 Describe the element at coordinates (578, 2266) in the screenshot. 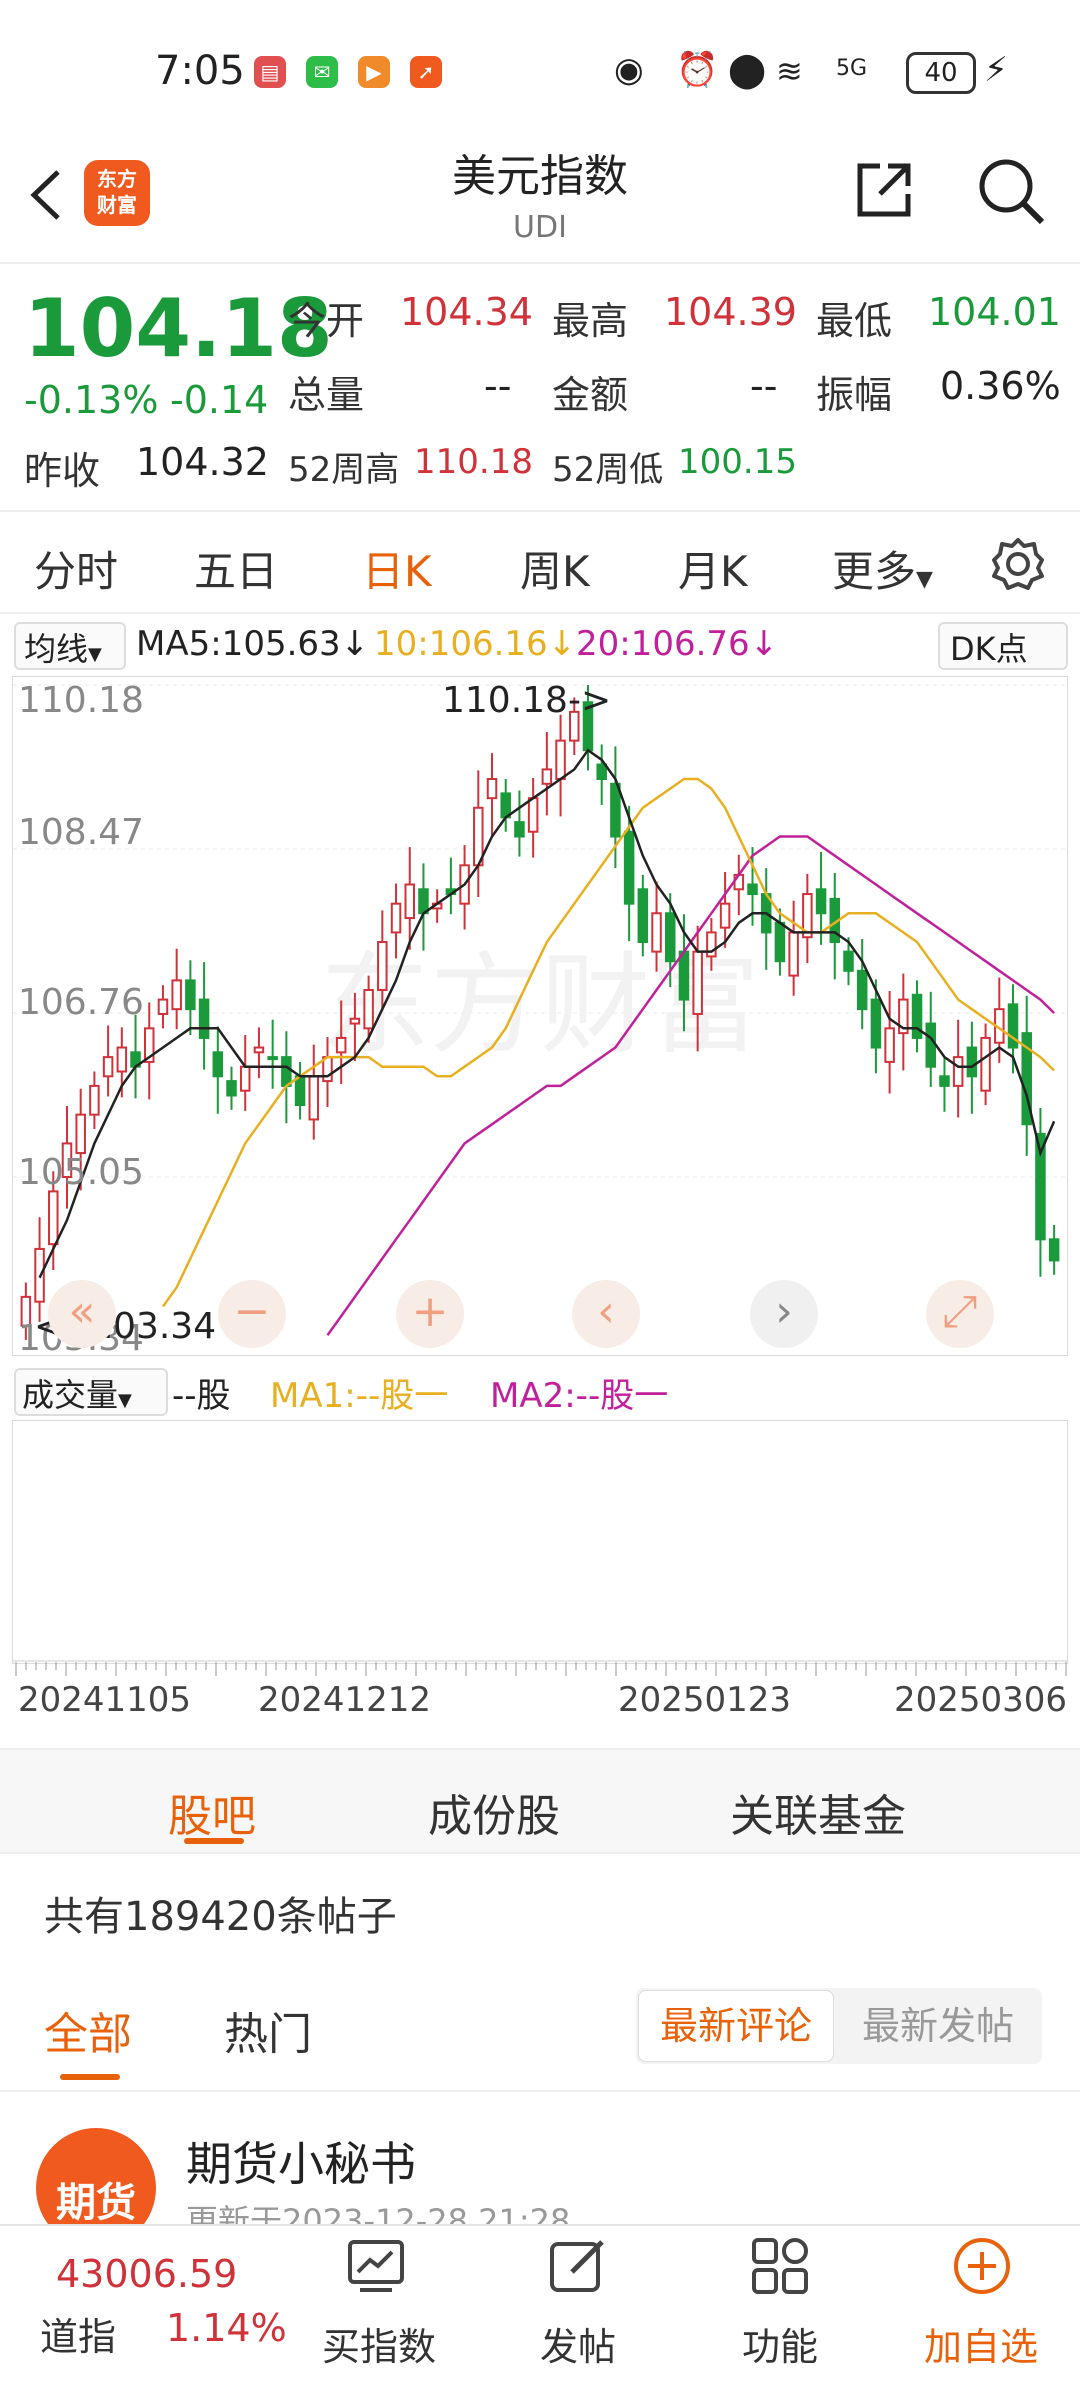

I see `post-icon` at that location.